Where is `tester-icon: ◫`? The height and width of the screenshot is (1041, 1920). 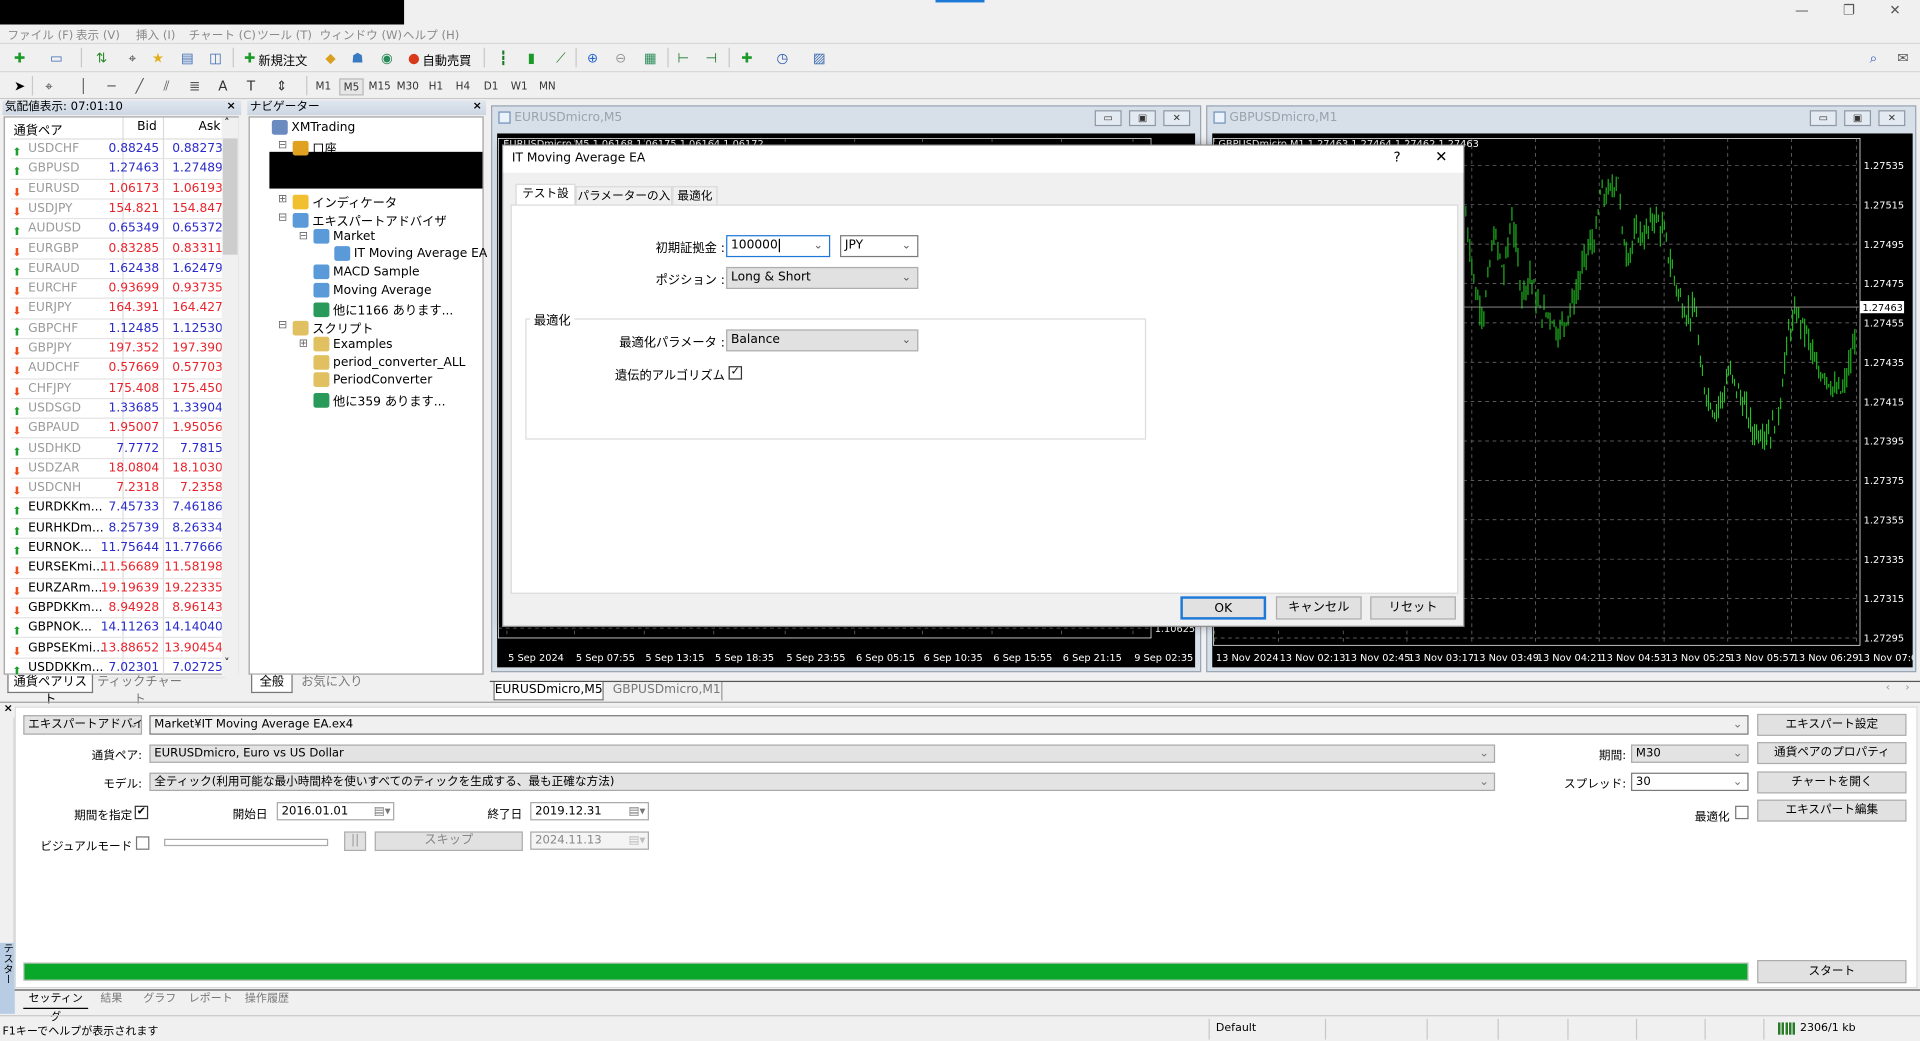
tester-icon: ◫ is located at coordinates (216, 58).